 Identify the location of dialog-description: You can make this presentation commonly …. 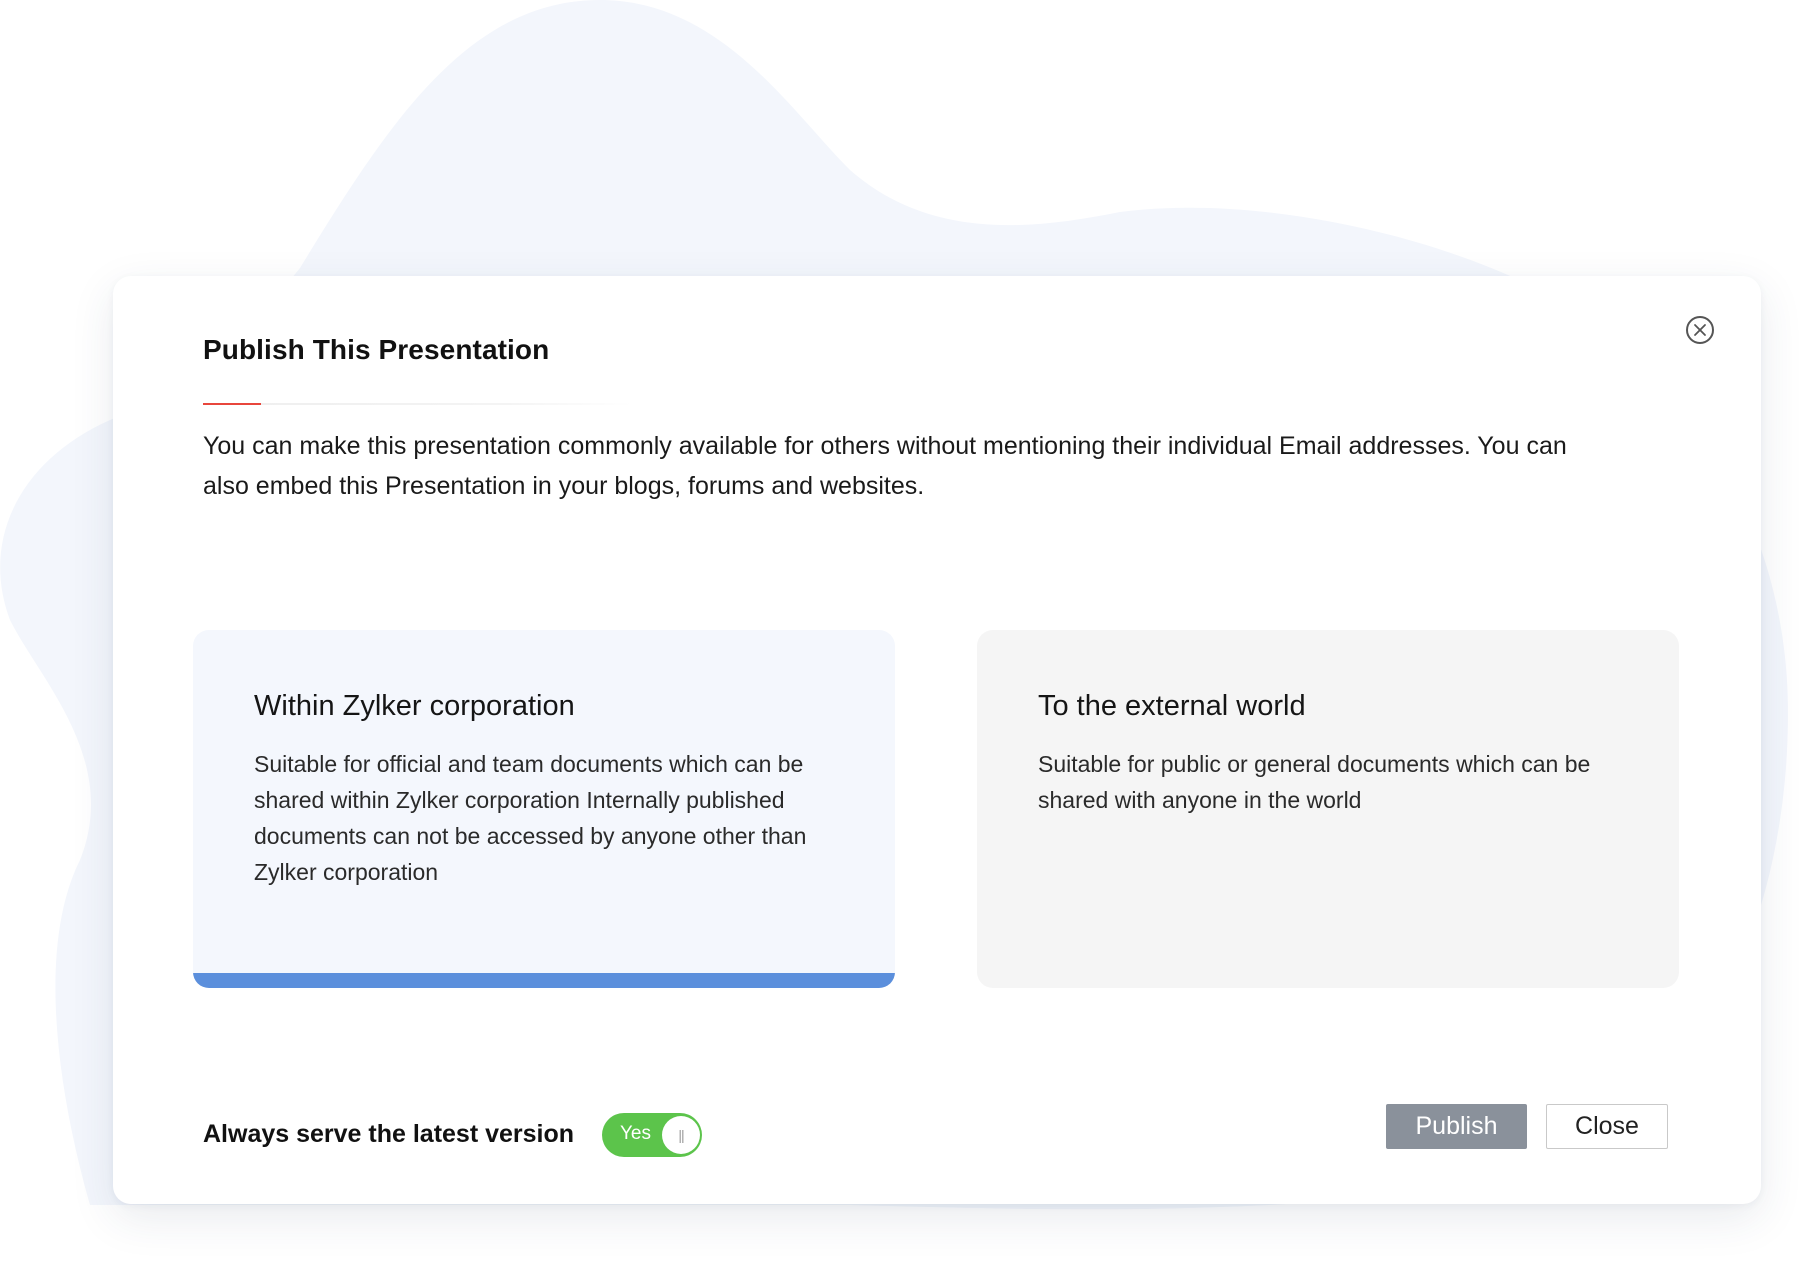
(885, 466).